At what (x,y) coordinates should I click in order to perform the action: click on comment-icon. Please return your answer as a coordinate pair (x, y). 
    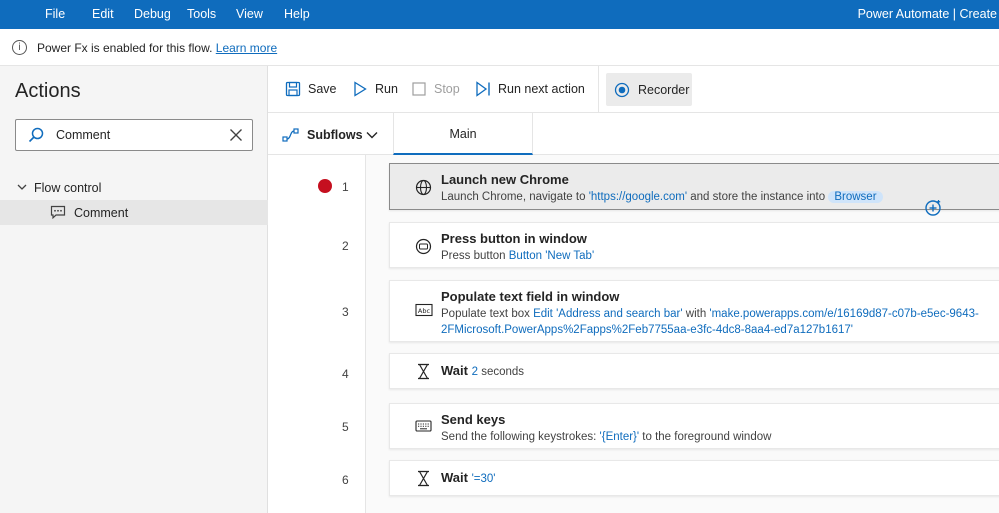
    Looking at the image, I should click on (58, 212).